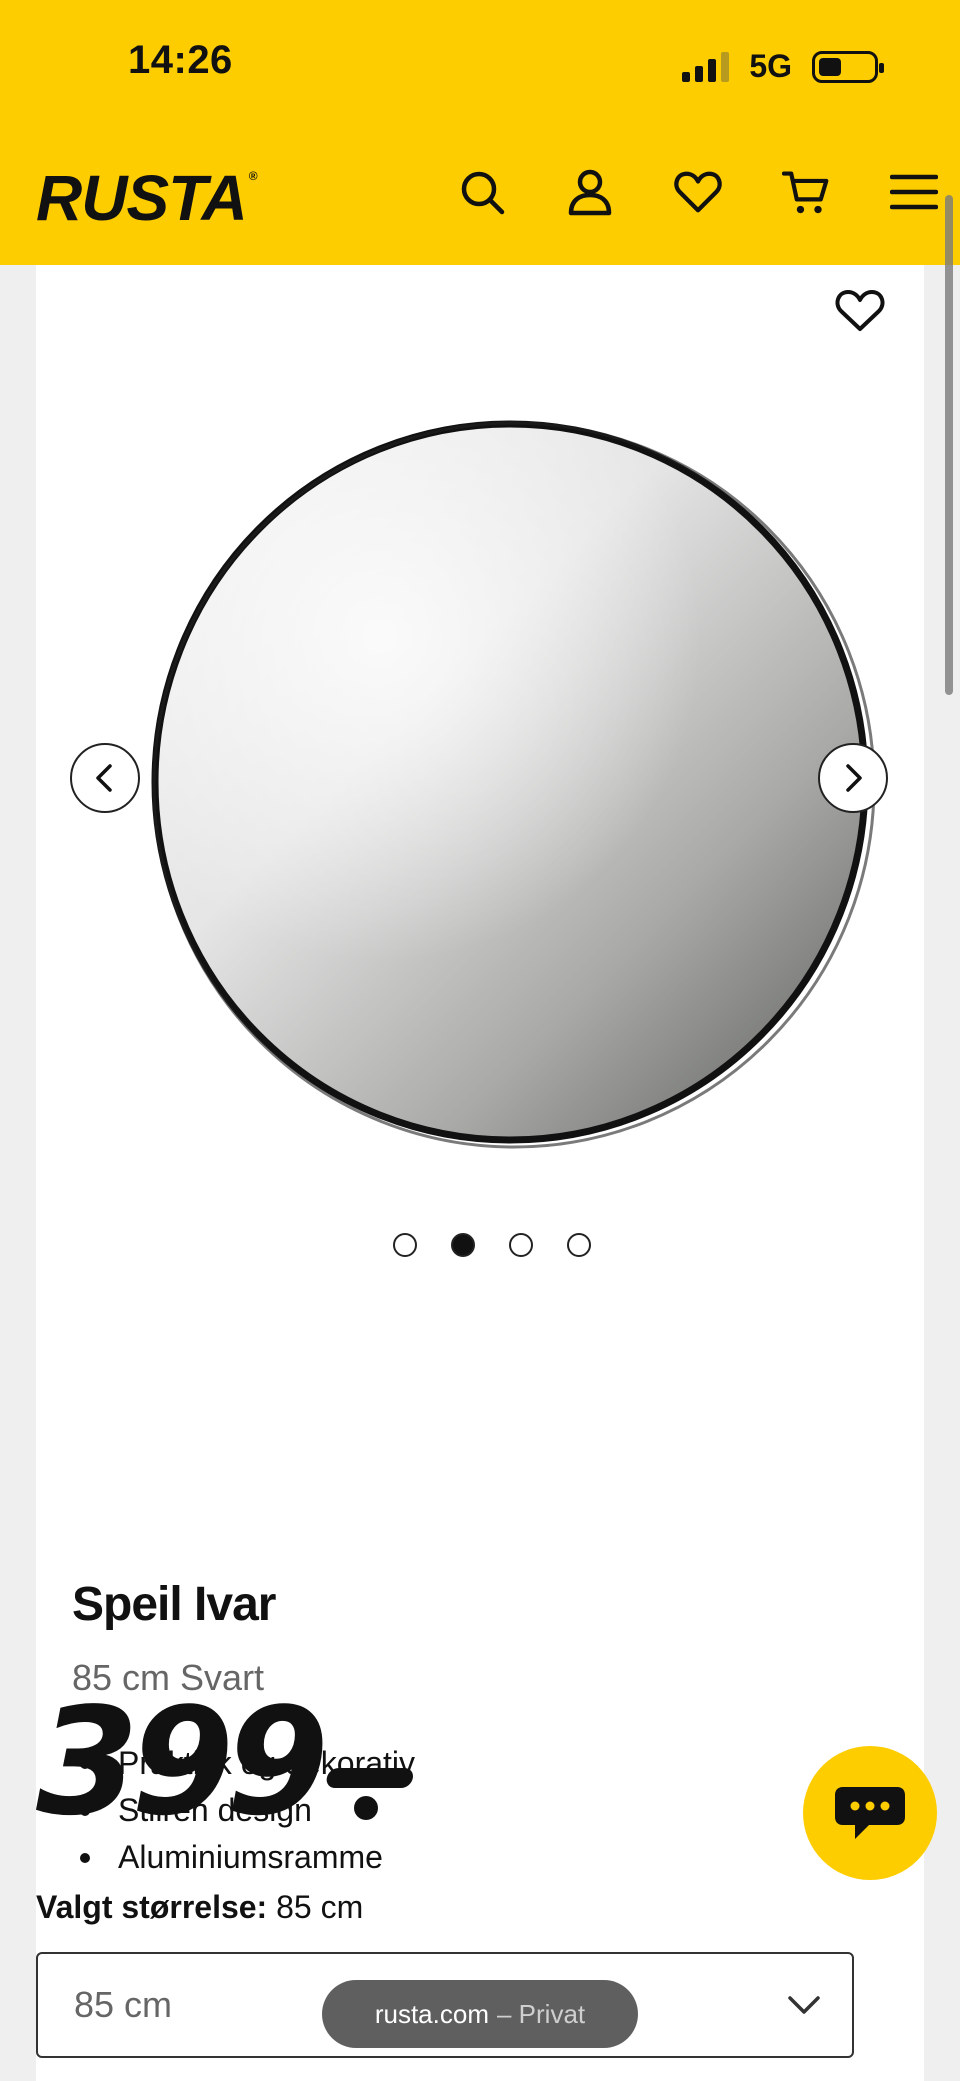 The height and width of the screenshot is (2081, 960). What do you see at coordinates (180, 60) in the screenshot?
I see `status-time: 14:26` at bounding box center [180, 60].